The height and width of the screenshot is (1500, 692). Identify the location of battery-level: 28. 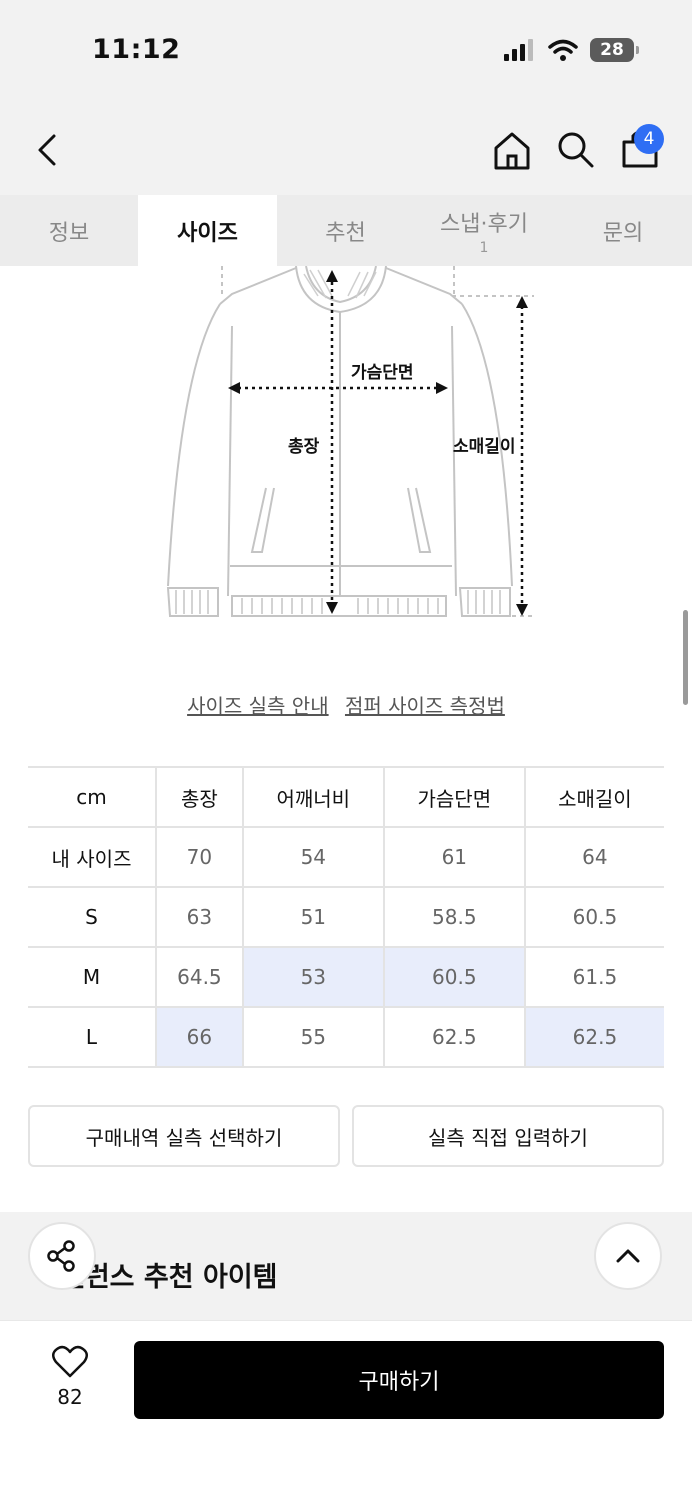
(612, 50).